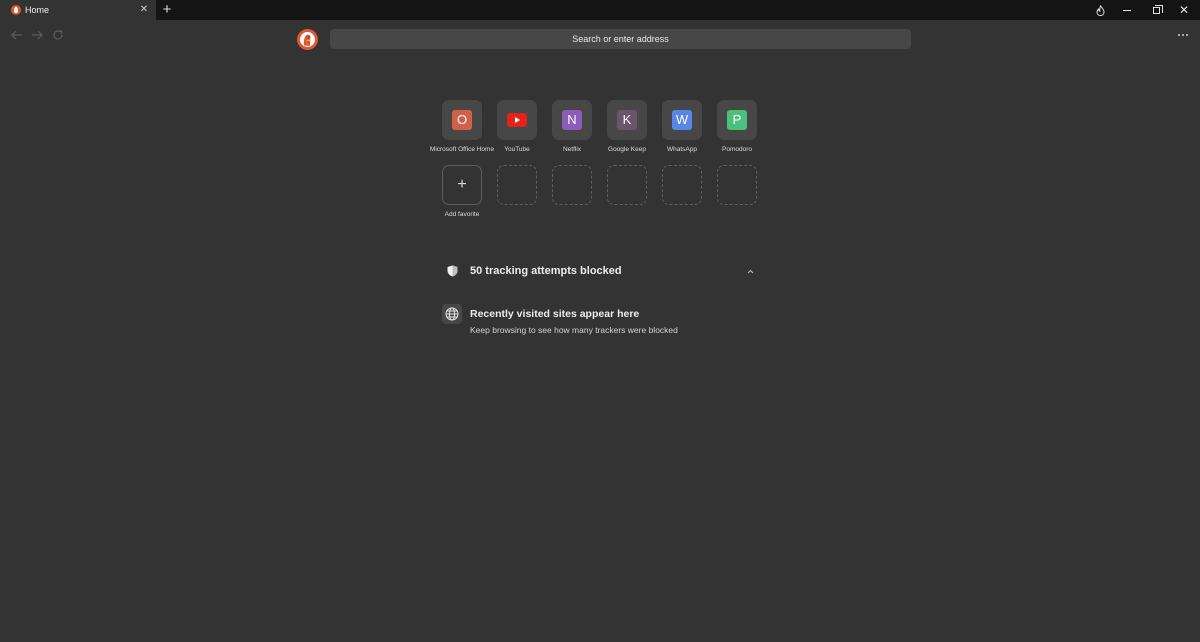 The height and width of the screenshot is (642, 1200). I want to click on favorite-pomodoro: P Pomodoro, so click(737, 126).